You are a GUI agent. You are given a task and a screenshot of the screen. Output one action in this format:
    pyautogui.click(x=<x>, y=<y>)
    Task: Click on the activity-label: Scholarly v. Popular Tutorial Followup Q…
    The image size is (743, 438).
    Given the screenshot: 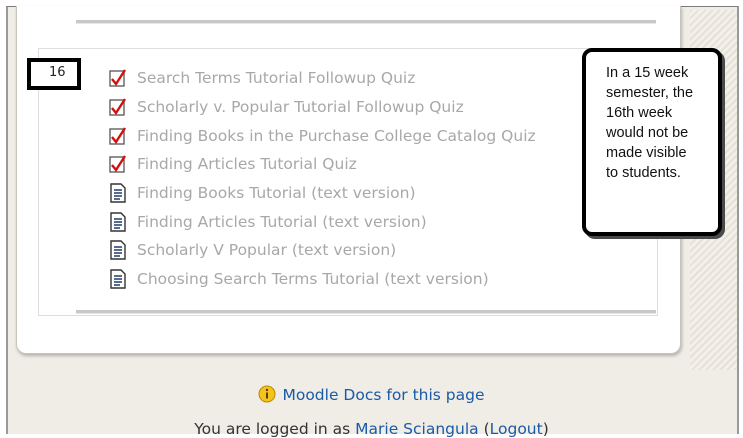 What is the action you would take?
    pyautogui.click(x=300, y=107)
    